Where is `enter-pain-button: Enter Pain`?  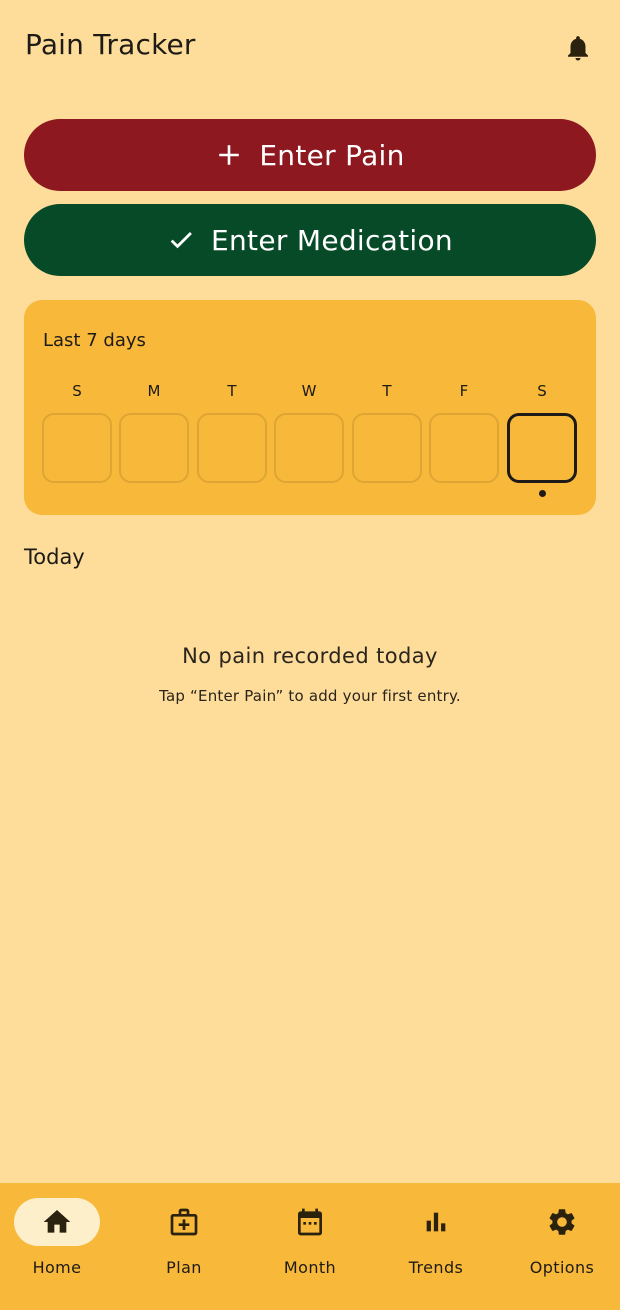 enter-pain-button: Enter Pain is located at coordinates (310, 155).